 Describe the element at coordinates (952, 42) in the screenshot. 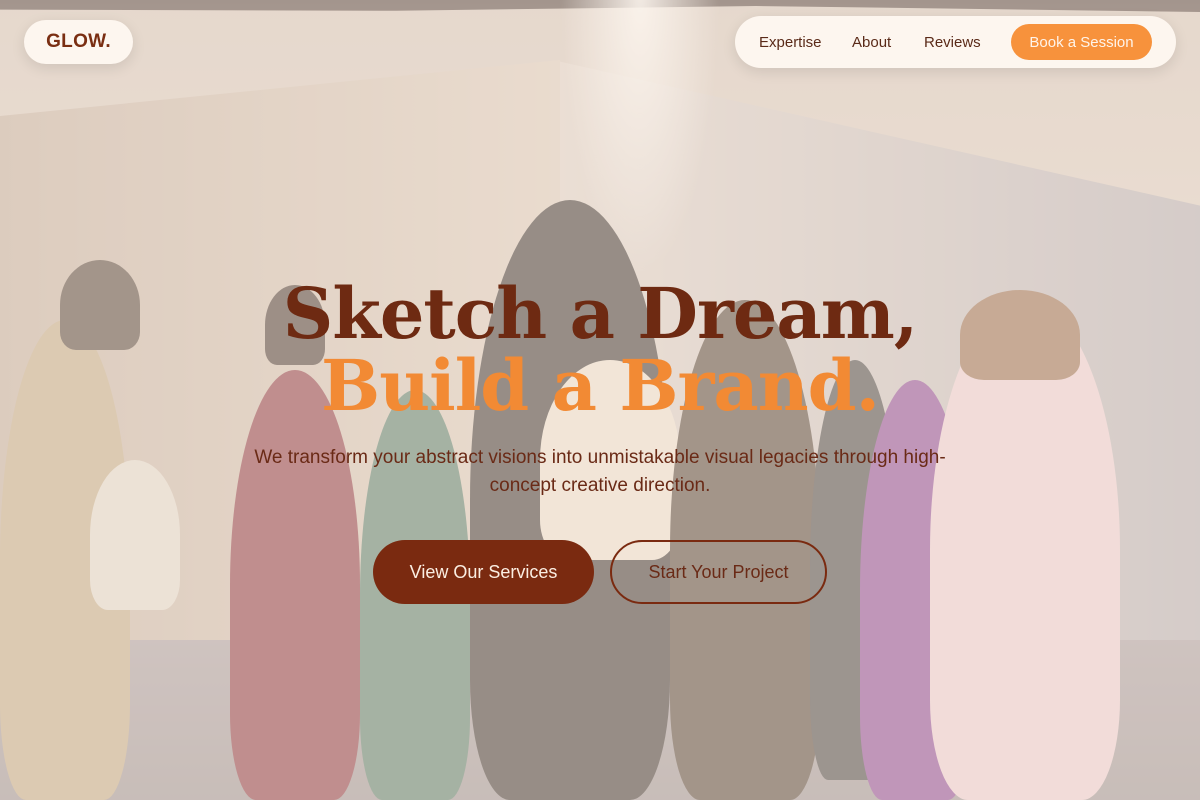

I see `nav-link-reviews: Reviews` at that location.